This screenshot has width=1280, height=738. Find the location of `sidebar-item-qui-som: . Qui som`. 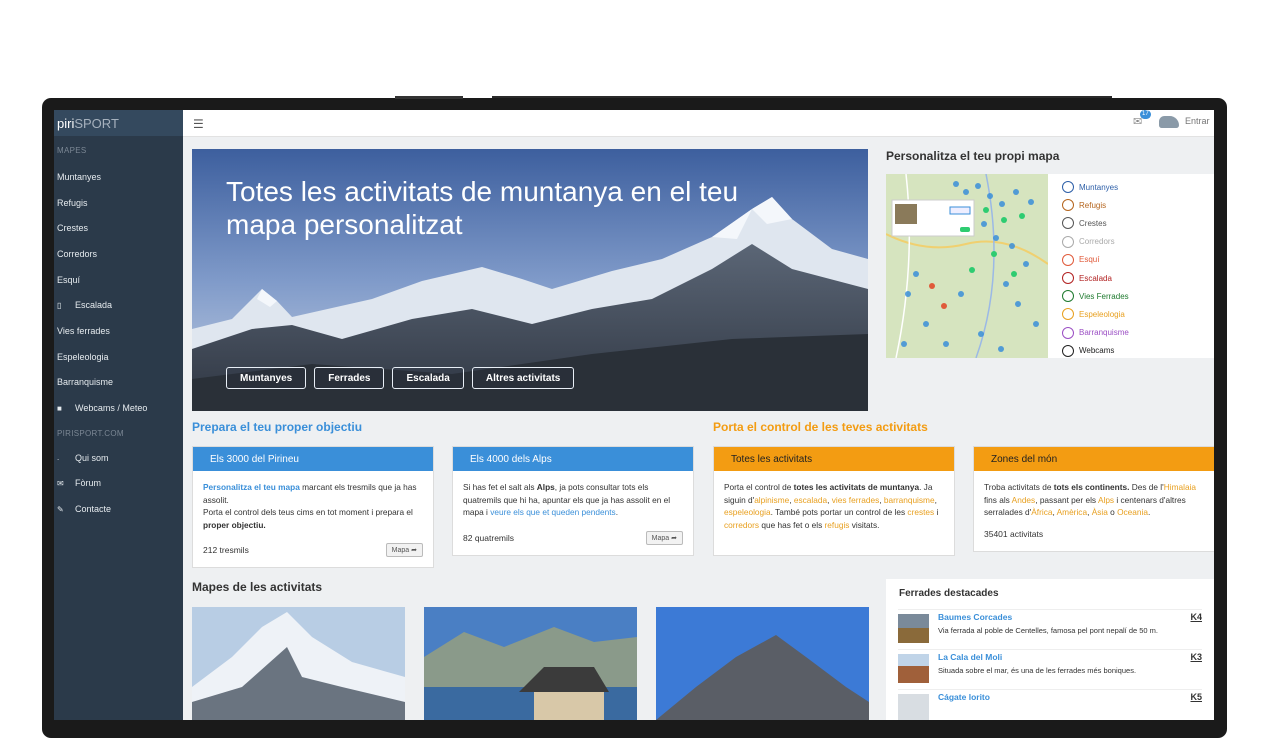

sidebar-item-qui-som: . Qui som is located at coordinates (118, 458).